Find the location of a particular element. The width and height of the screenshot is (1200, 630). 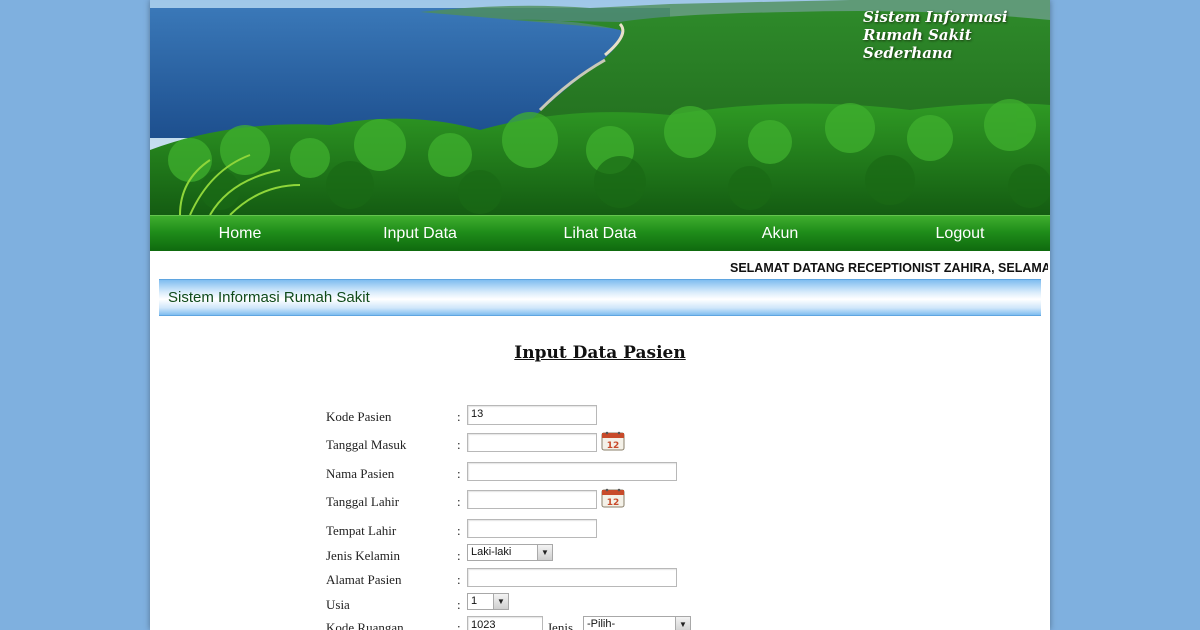

jenis-ruangan-select: -Pilih- ▼ is located at coordinates (637, 623).